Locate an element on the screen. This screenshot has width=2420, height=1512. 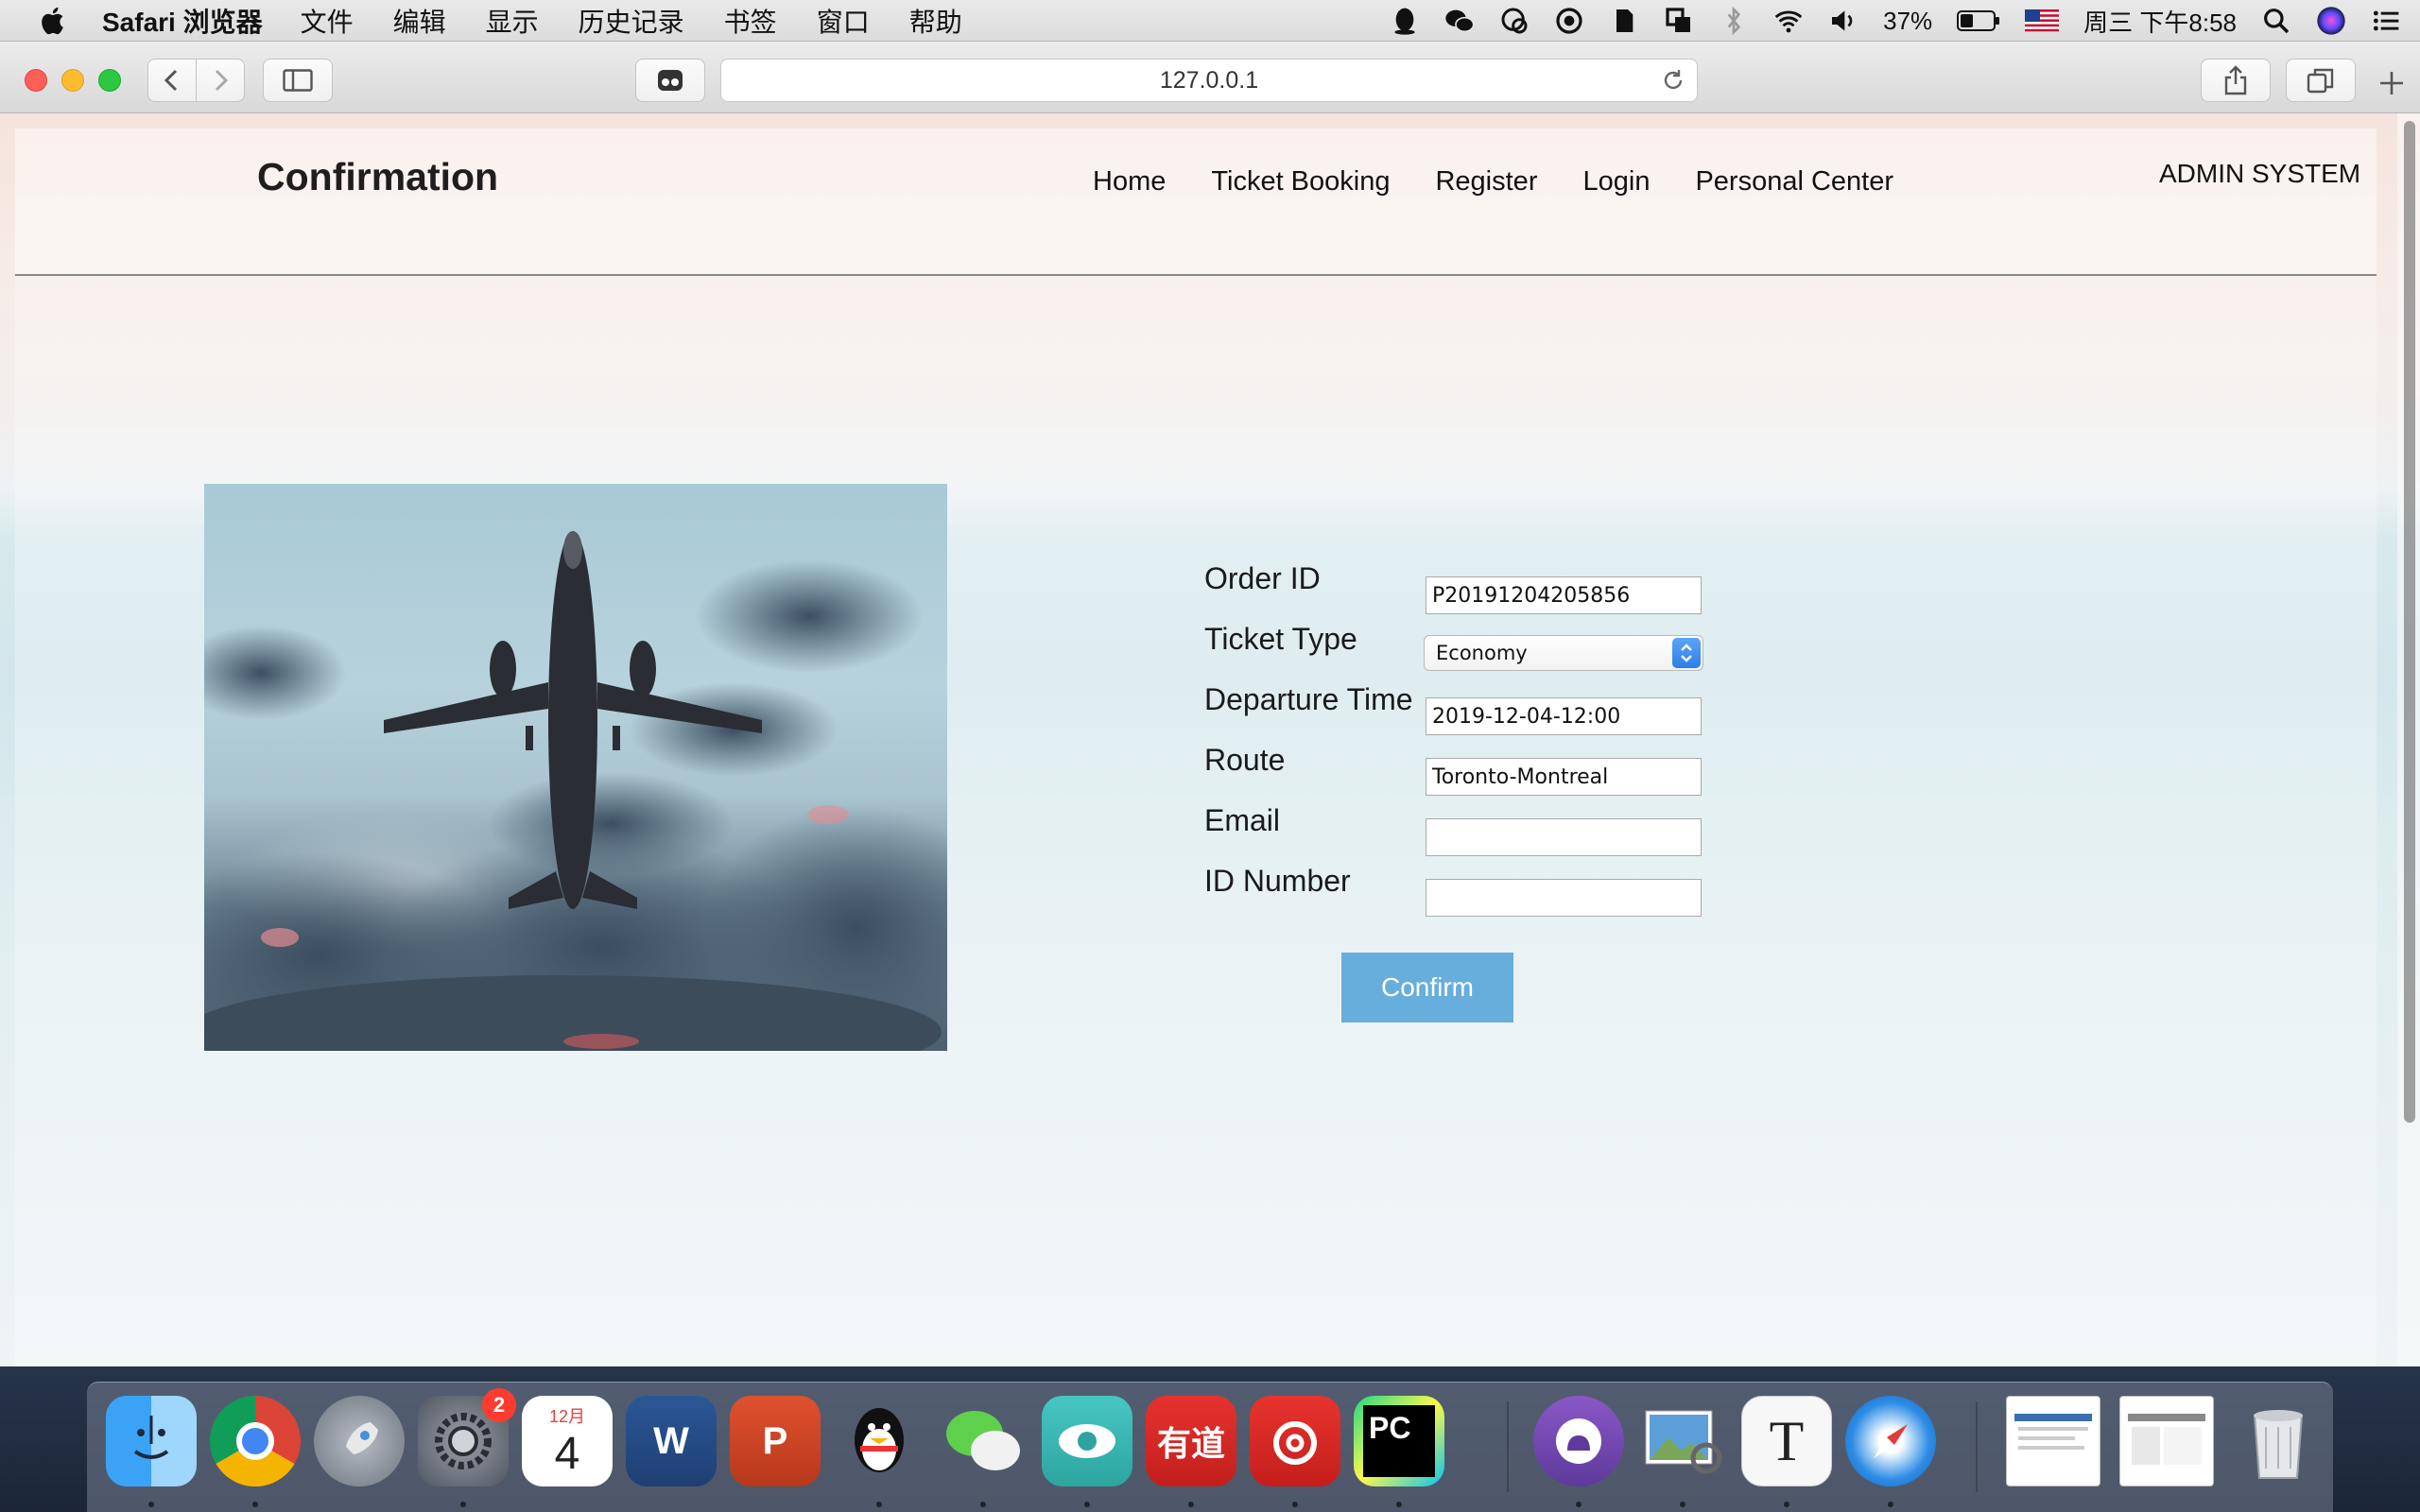
share-button is located at coordinates (2236, 80).